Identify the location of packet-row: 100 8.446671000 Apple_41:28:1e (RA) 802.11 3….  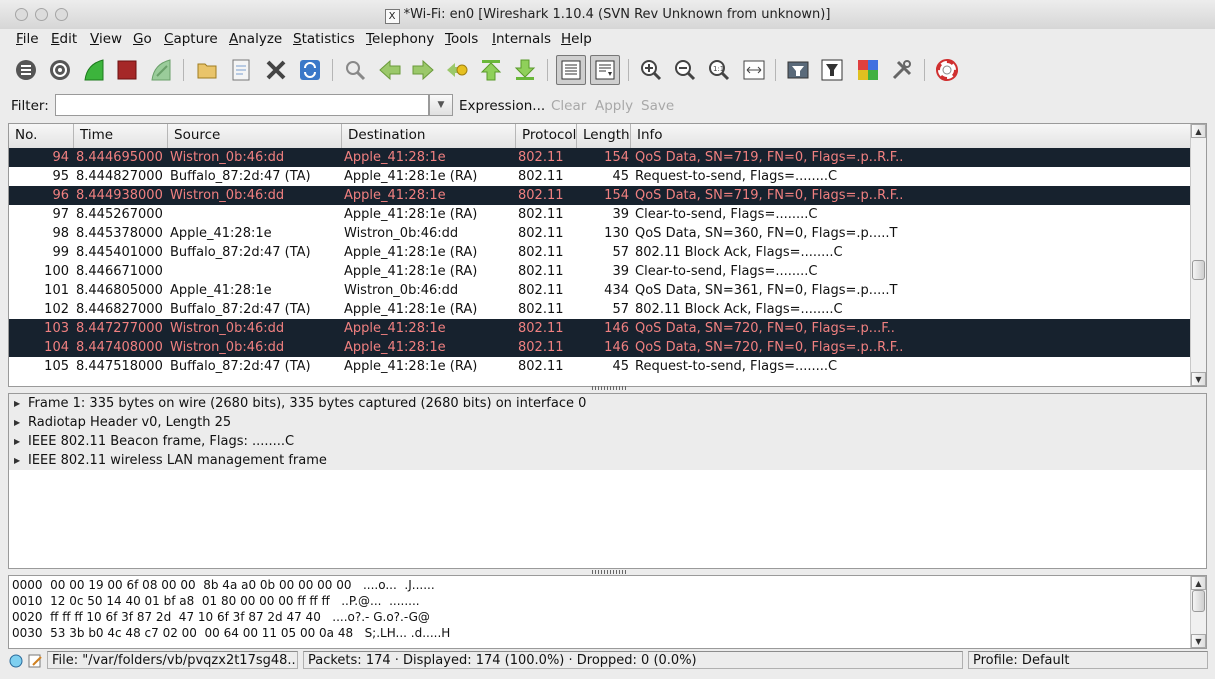
(600, 271).